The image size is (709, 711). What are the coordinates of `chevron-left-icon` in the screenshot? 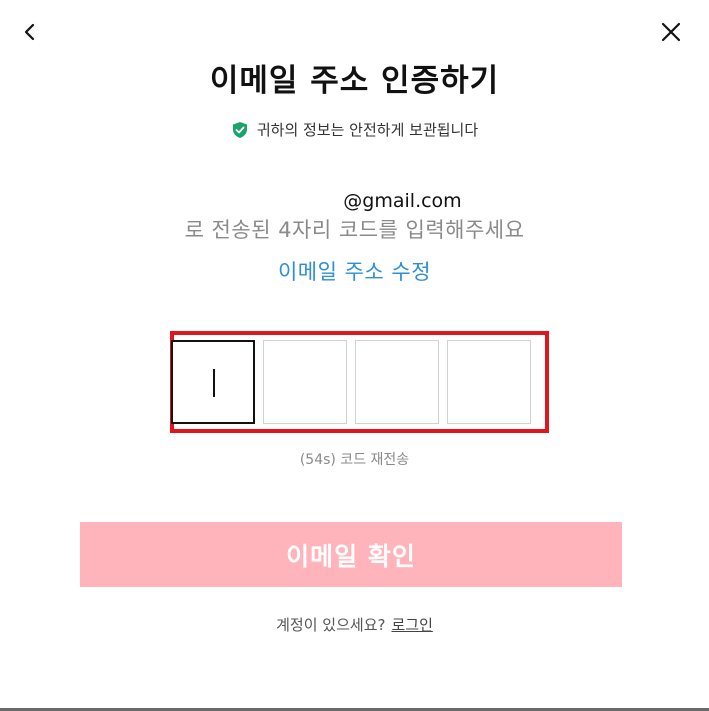 It's located at (29, 32).